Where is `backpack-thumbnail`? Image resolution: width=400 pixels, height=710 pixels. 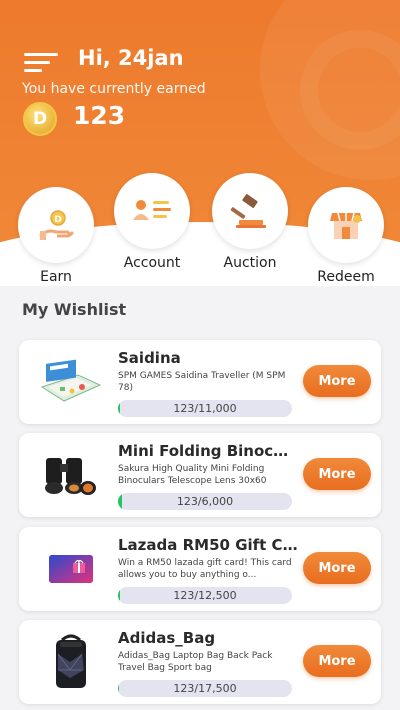
backpack-thumbnail is located at coordinates (71, 662).